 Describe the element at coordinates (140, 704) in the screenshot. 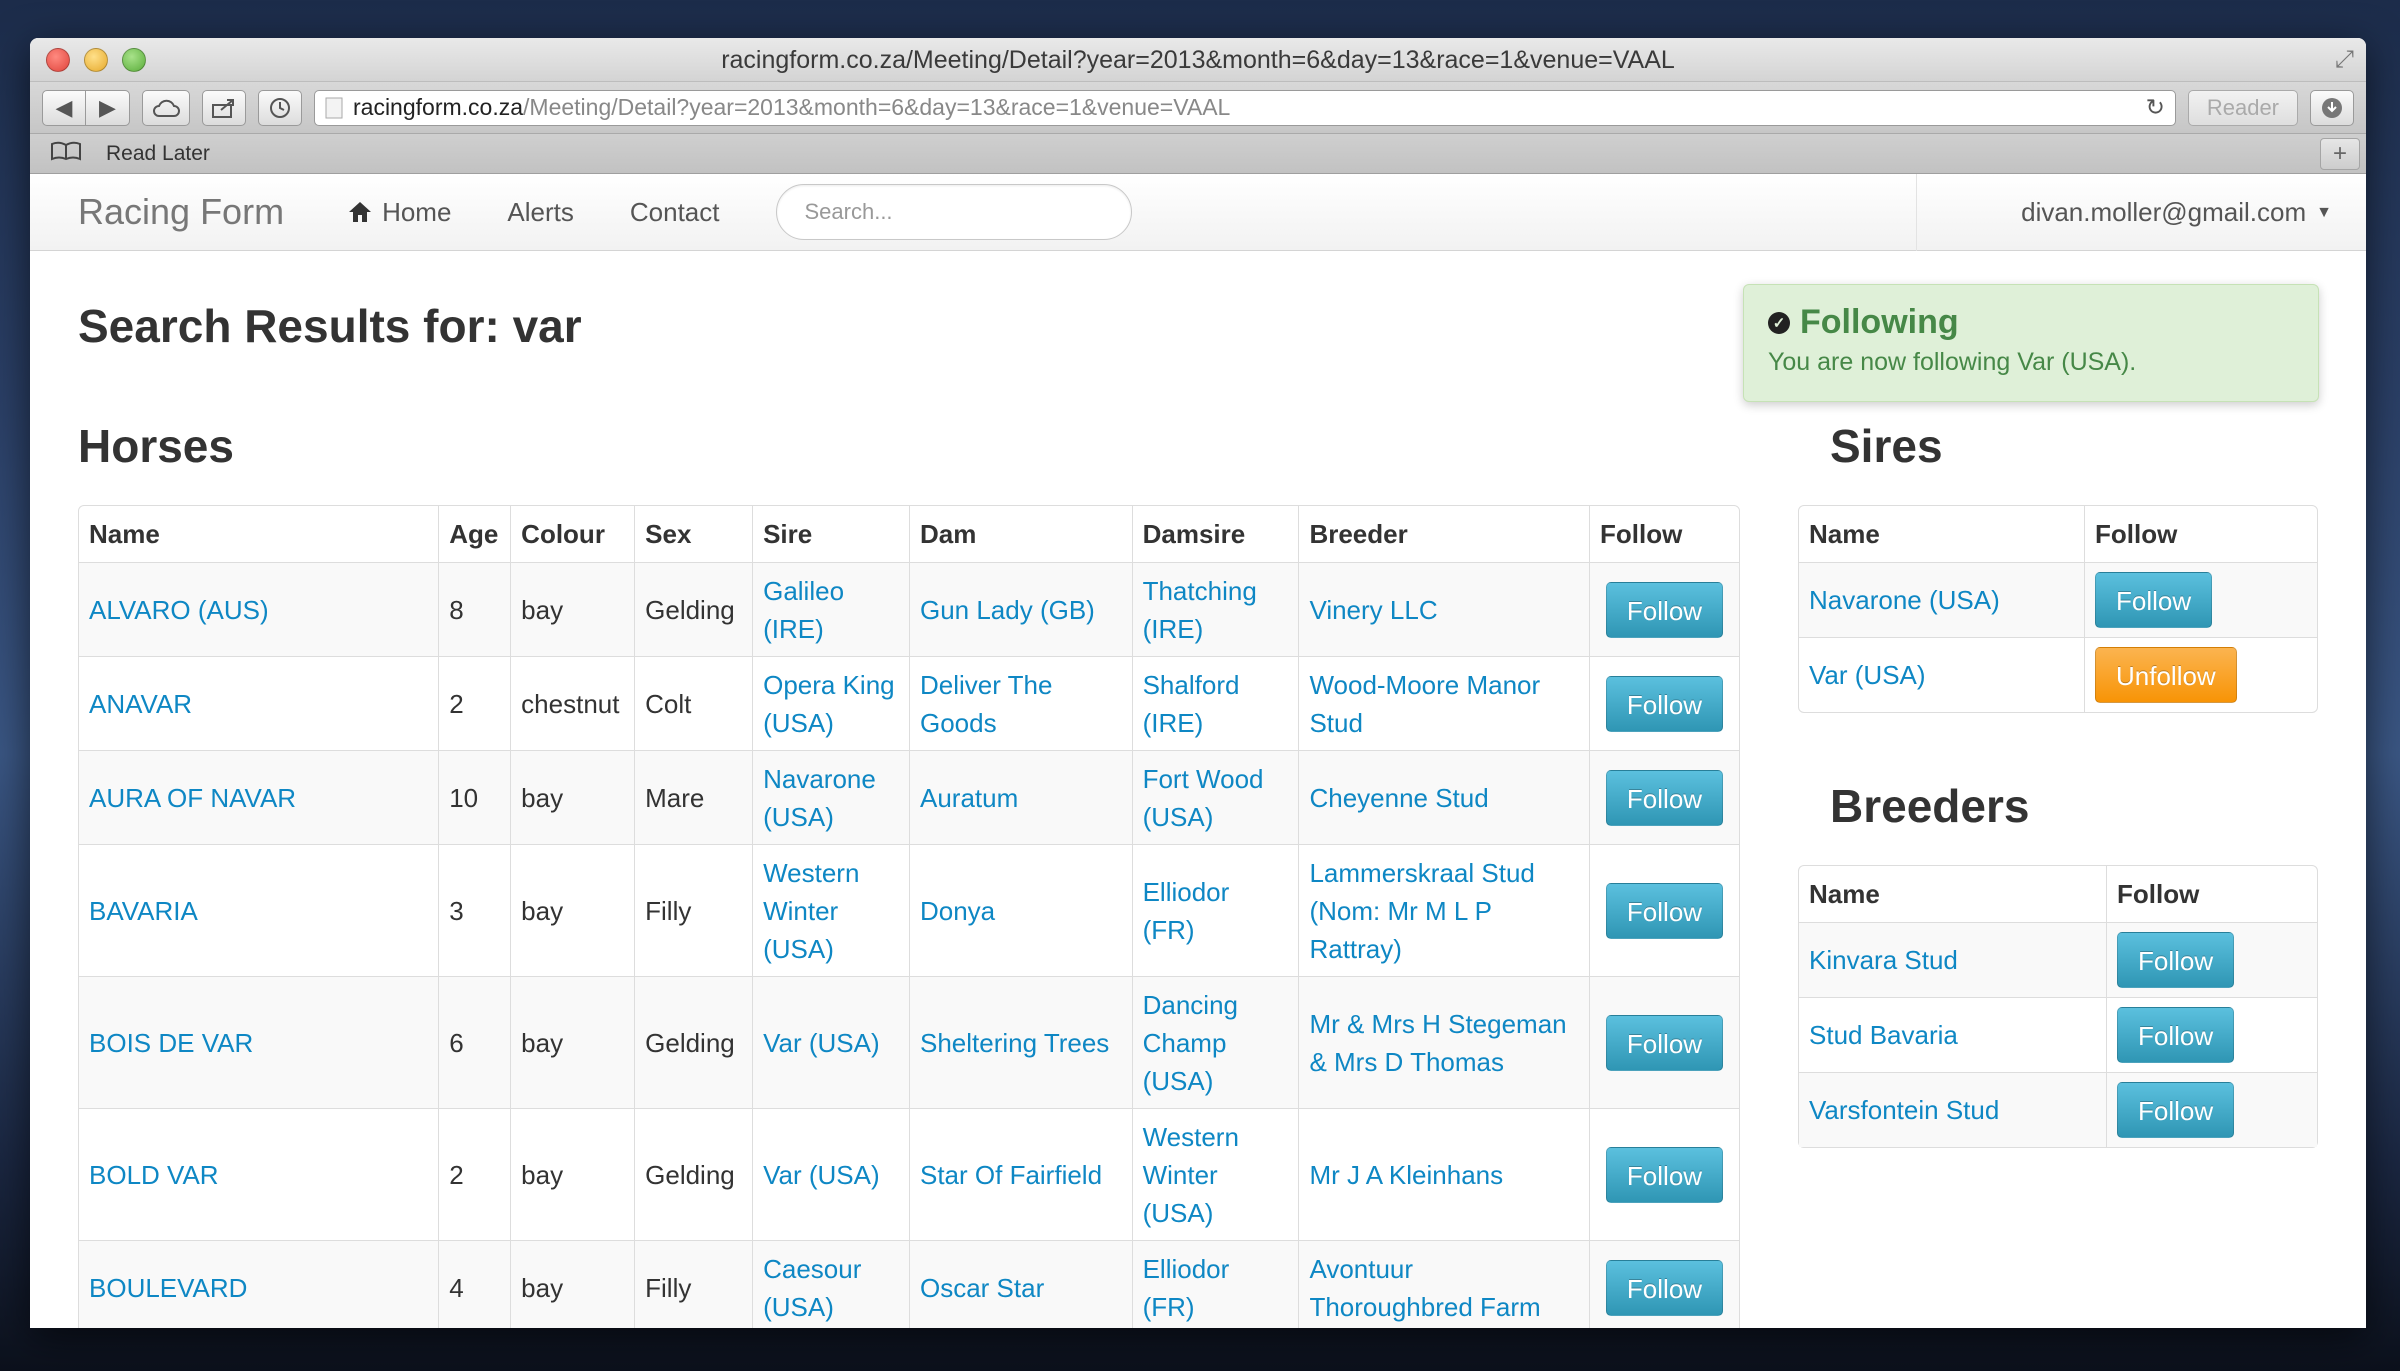

I see `horse-name-link: ANAVAR` at that location.